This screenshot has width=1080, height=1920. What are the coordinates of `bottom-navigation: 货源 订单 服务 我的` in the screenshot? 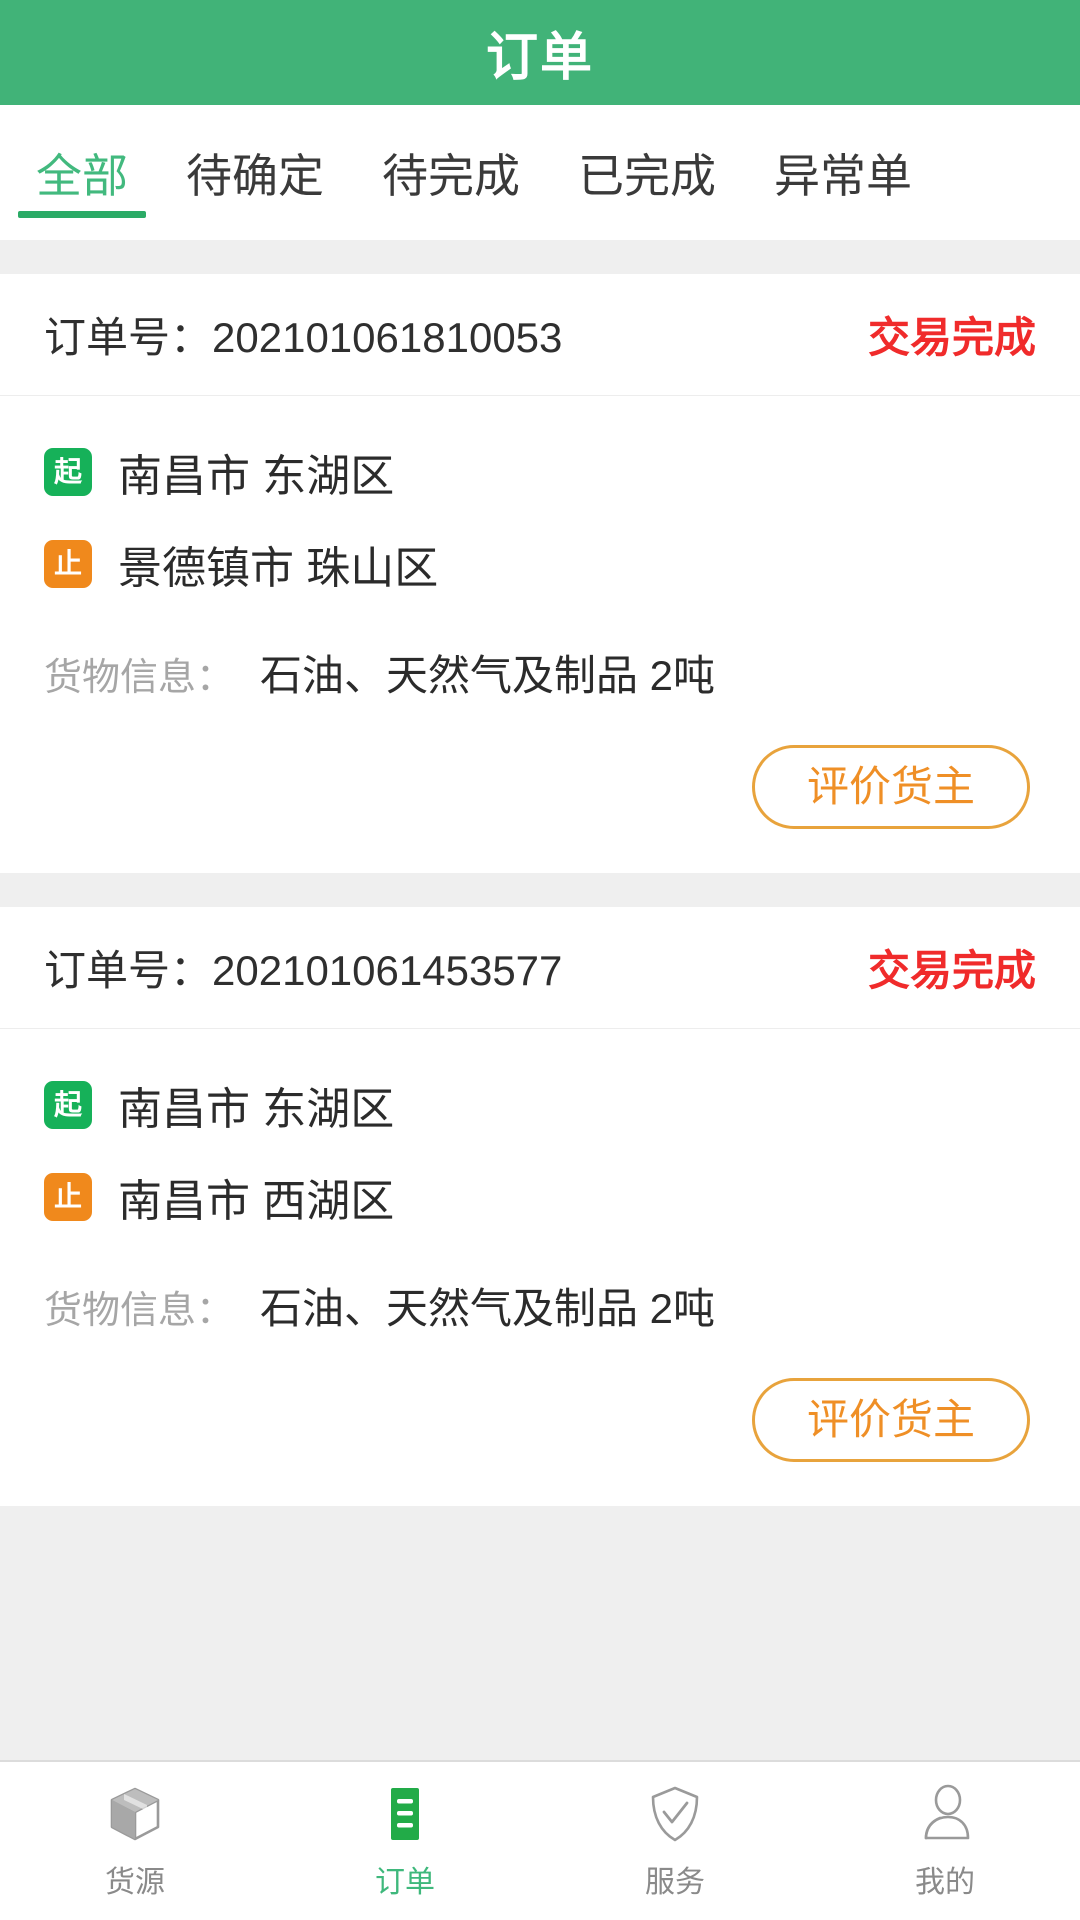 It's located at (540, 1840).